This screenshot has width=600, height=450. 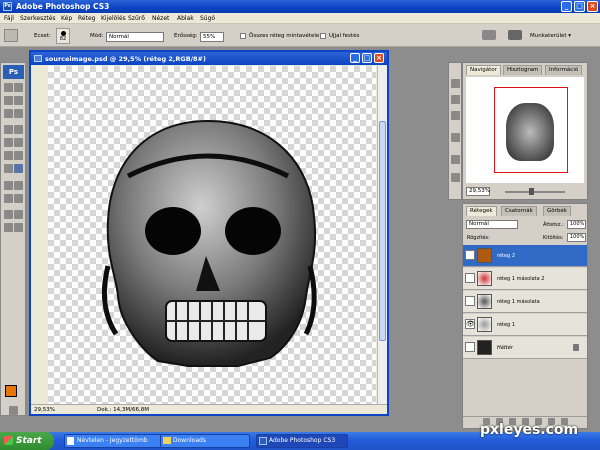 I want to click on camera-icon, so click(x=515, y=35).